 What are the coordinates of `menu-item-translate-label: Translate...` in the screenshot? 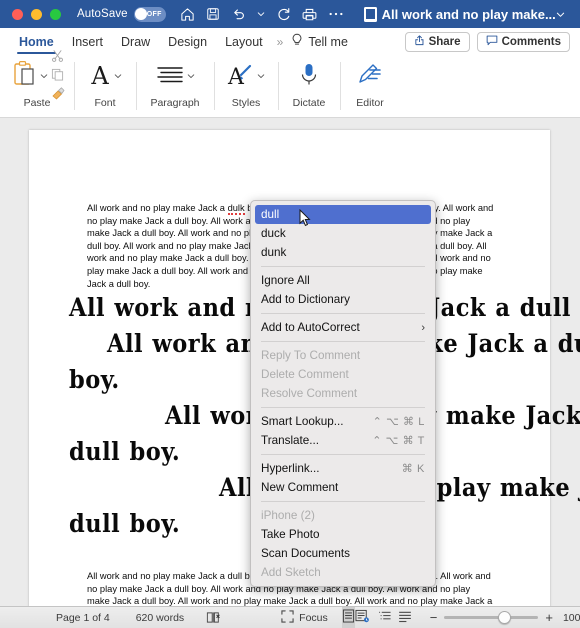 It's located at (290, 440).